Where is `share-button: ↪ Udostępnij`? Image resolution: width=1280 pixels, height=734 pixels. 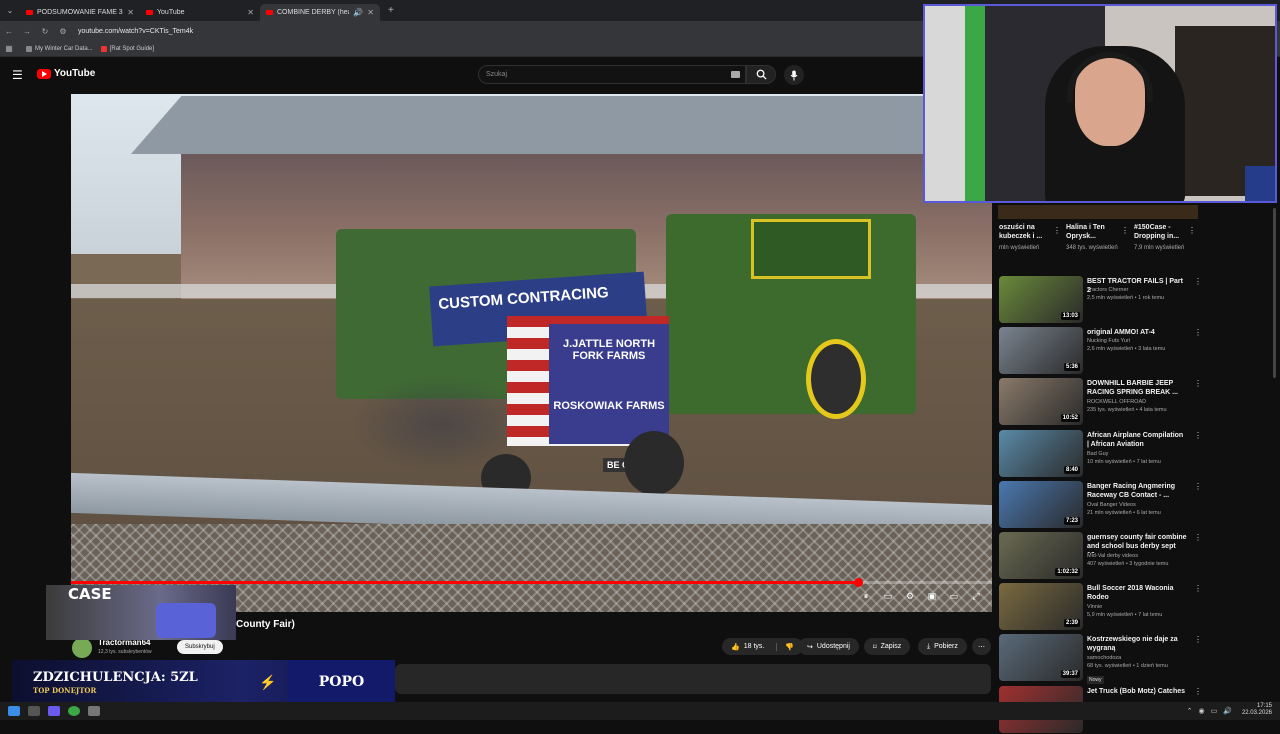
share-button: ↪ Udostępnij is located at coordinates (828, 646).